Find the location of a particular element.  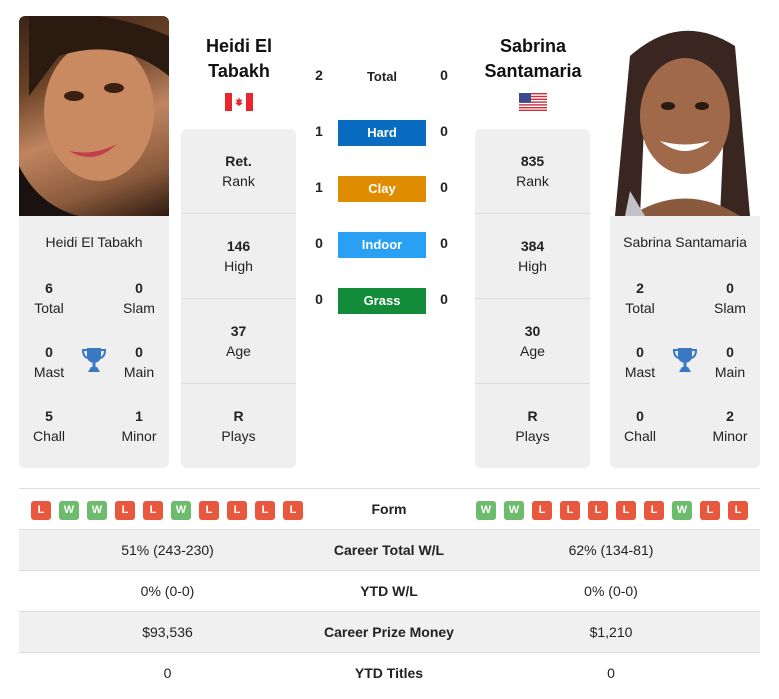

titles-slam-label: Slam is located at coordinates (139, 308).